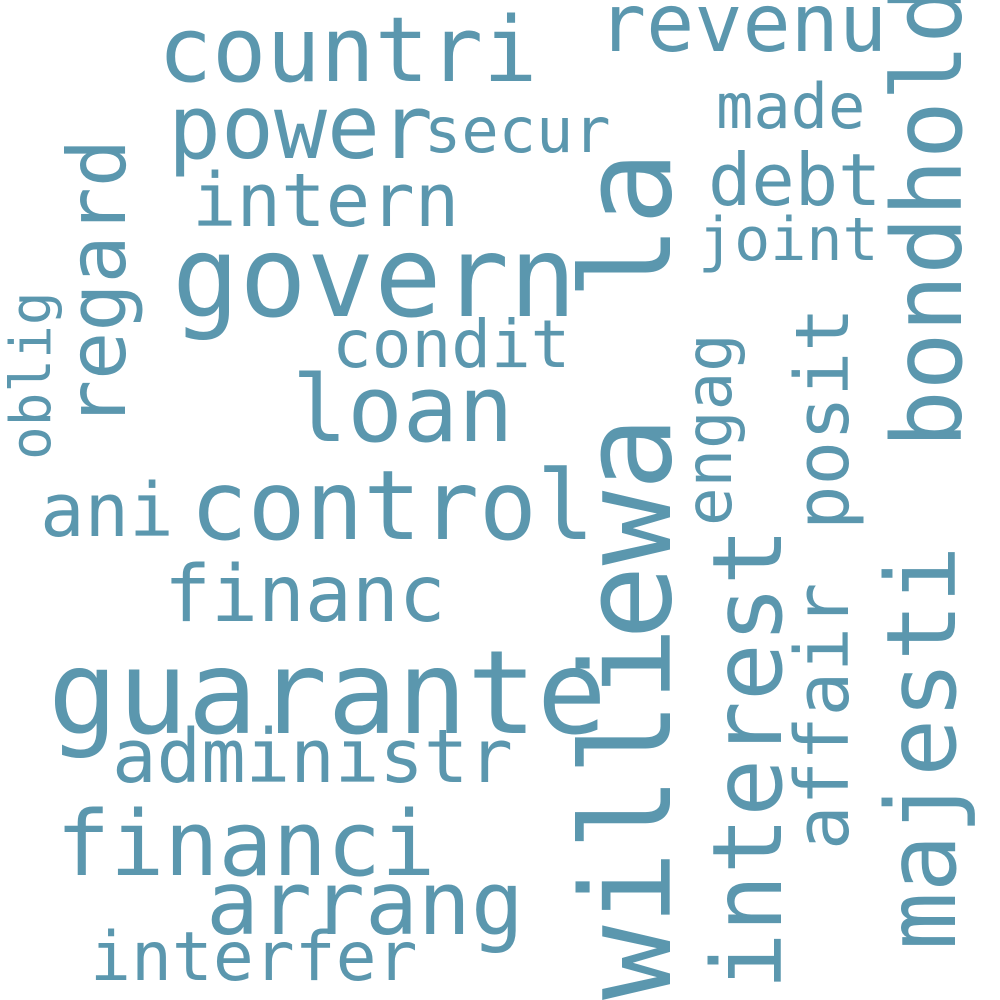 The height and width of the screenshot is (1000, 1000). Describe the element at coordinates (823, 716) in the screenshot. I see `word-affair: affair` at that location.